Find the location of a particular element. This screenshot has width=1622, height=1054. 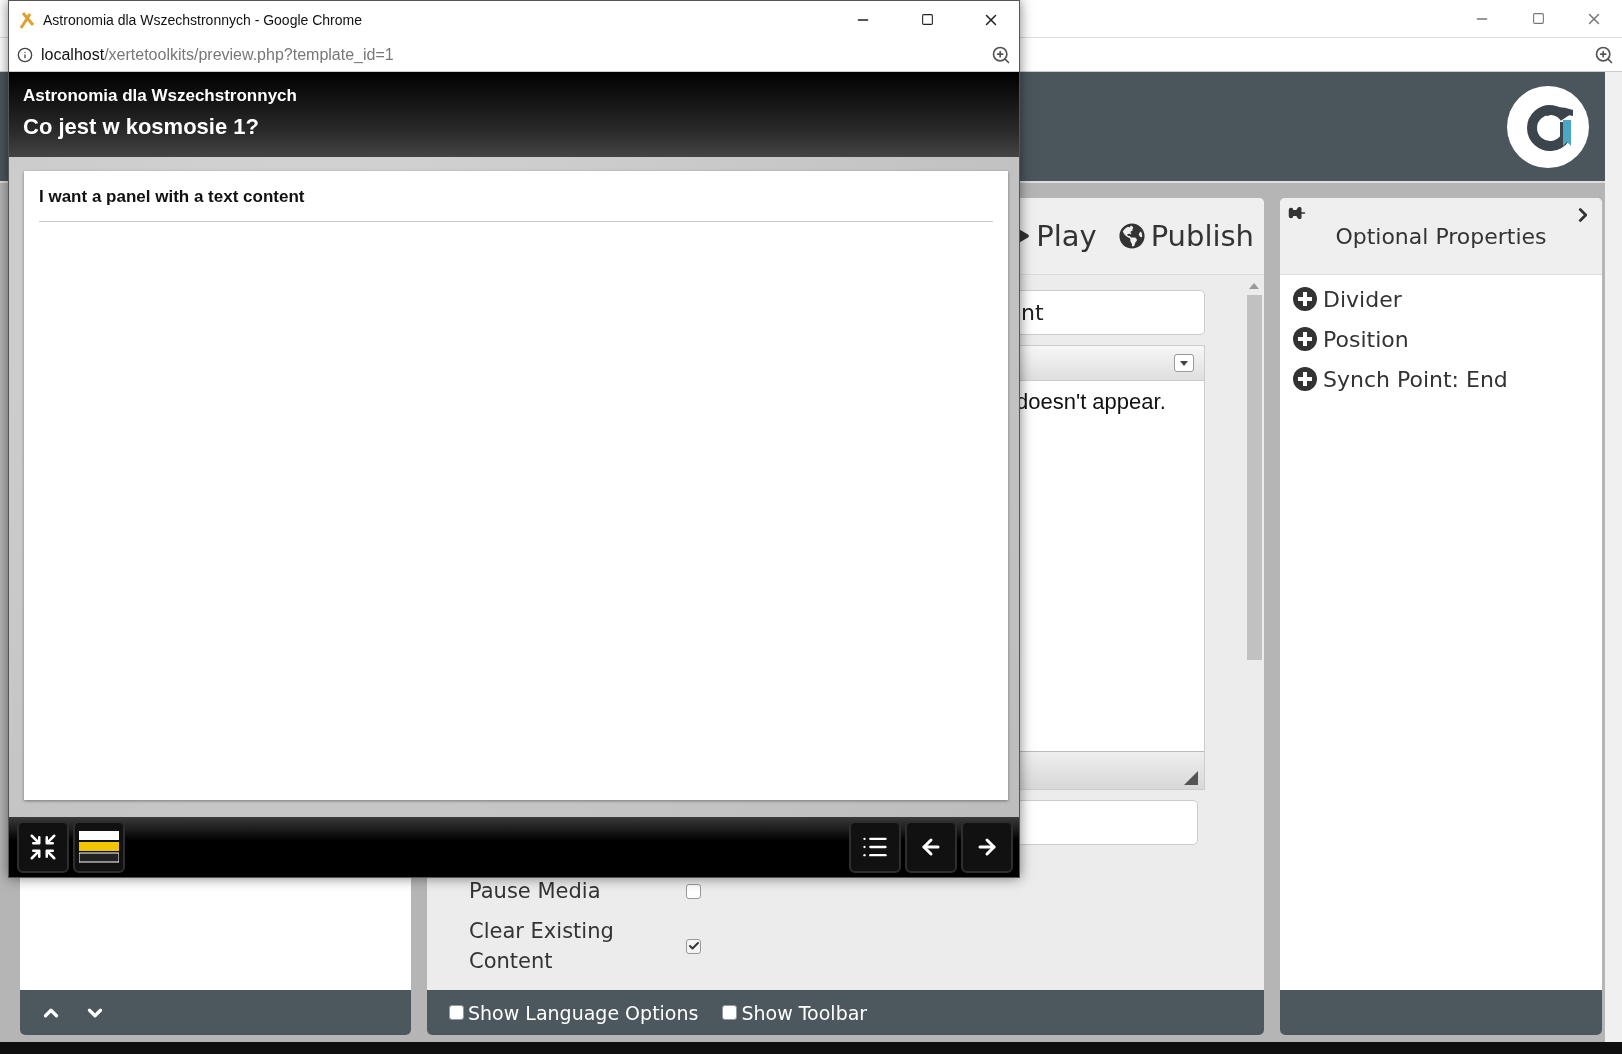

field-label: Pause Media is located at coordinates (535, 891).